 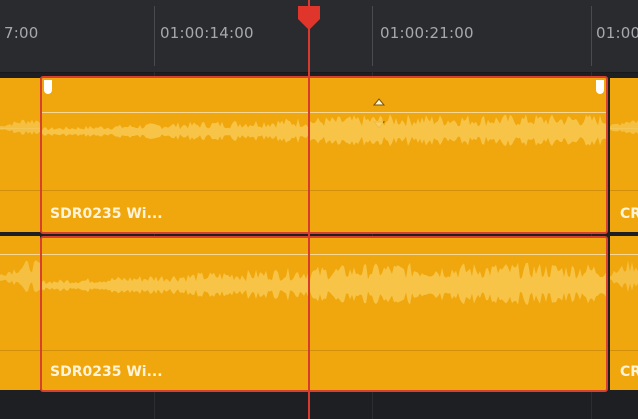 I want to click on triangle-up-icon, so click(x=379, y=102).